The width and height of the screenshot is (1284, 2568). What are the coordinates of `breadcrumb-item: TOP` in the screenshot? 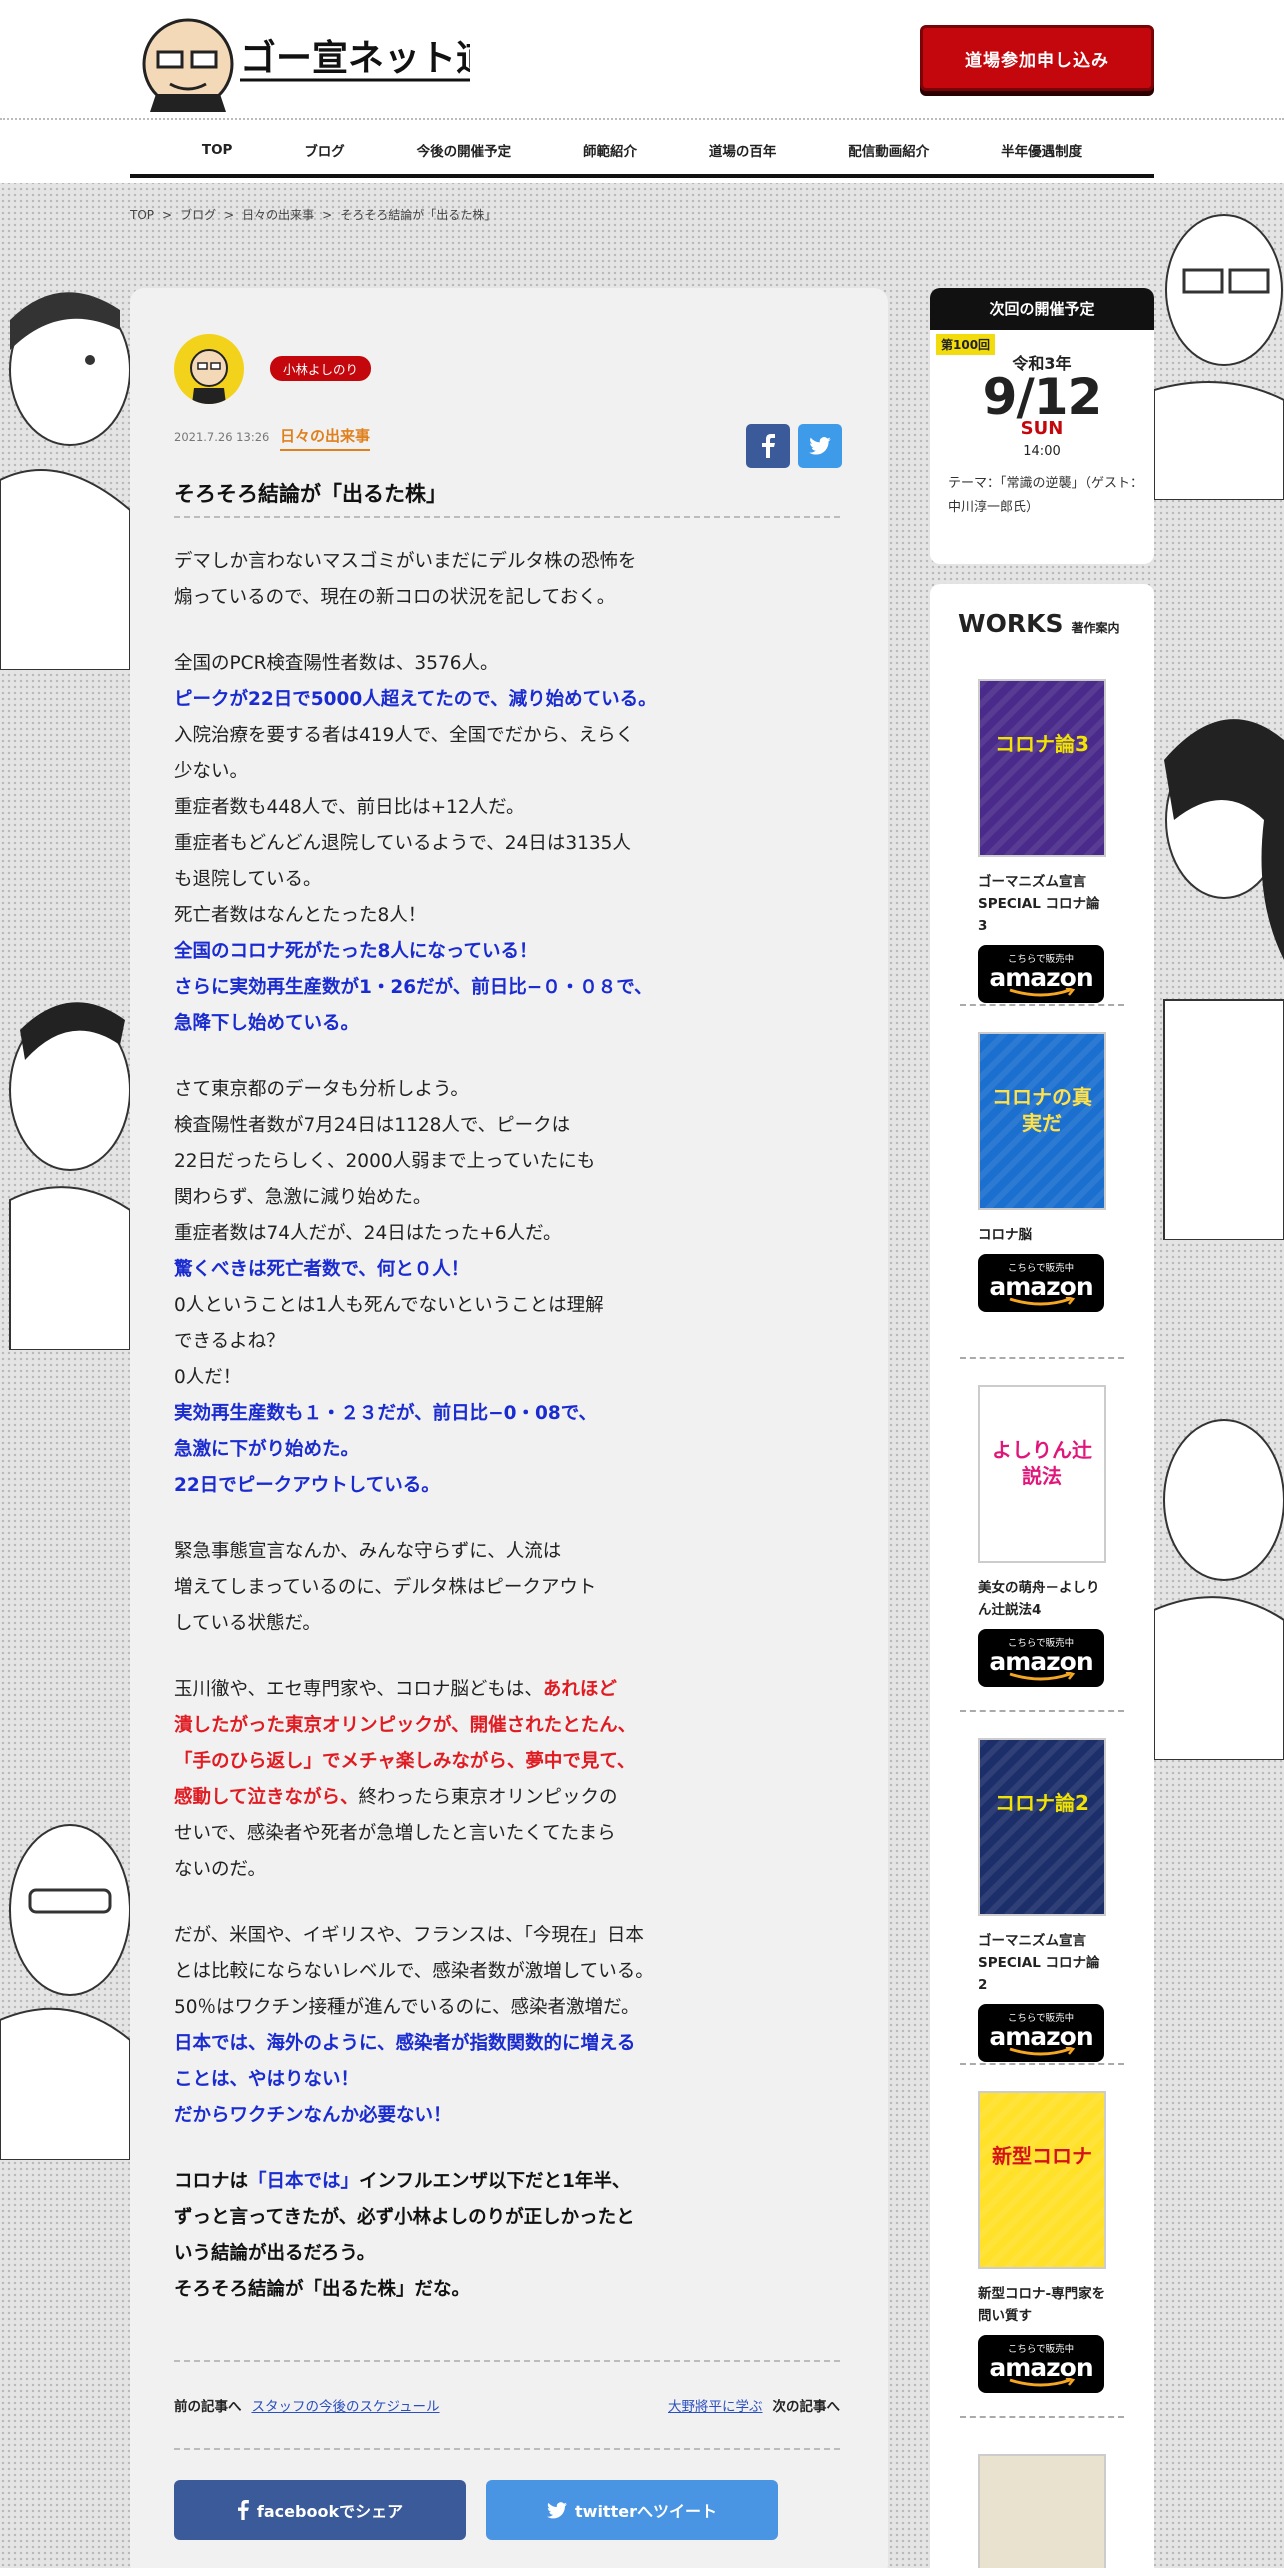 It's located at (142, 215).